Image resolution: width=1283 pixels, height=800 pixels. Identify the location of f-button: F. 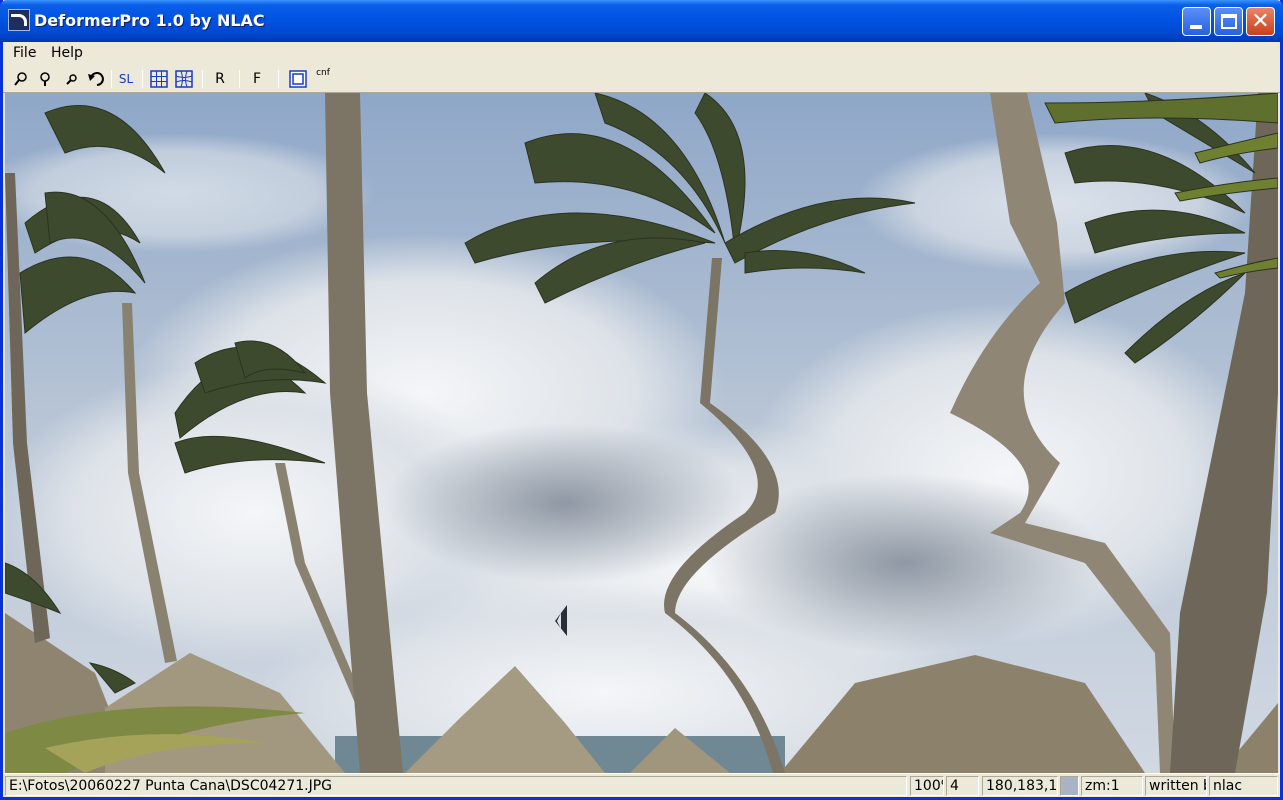
(257, 79).